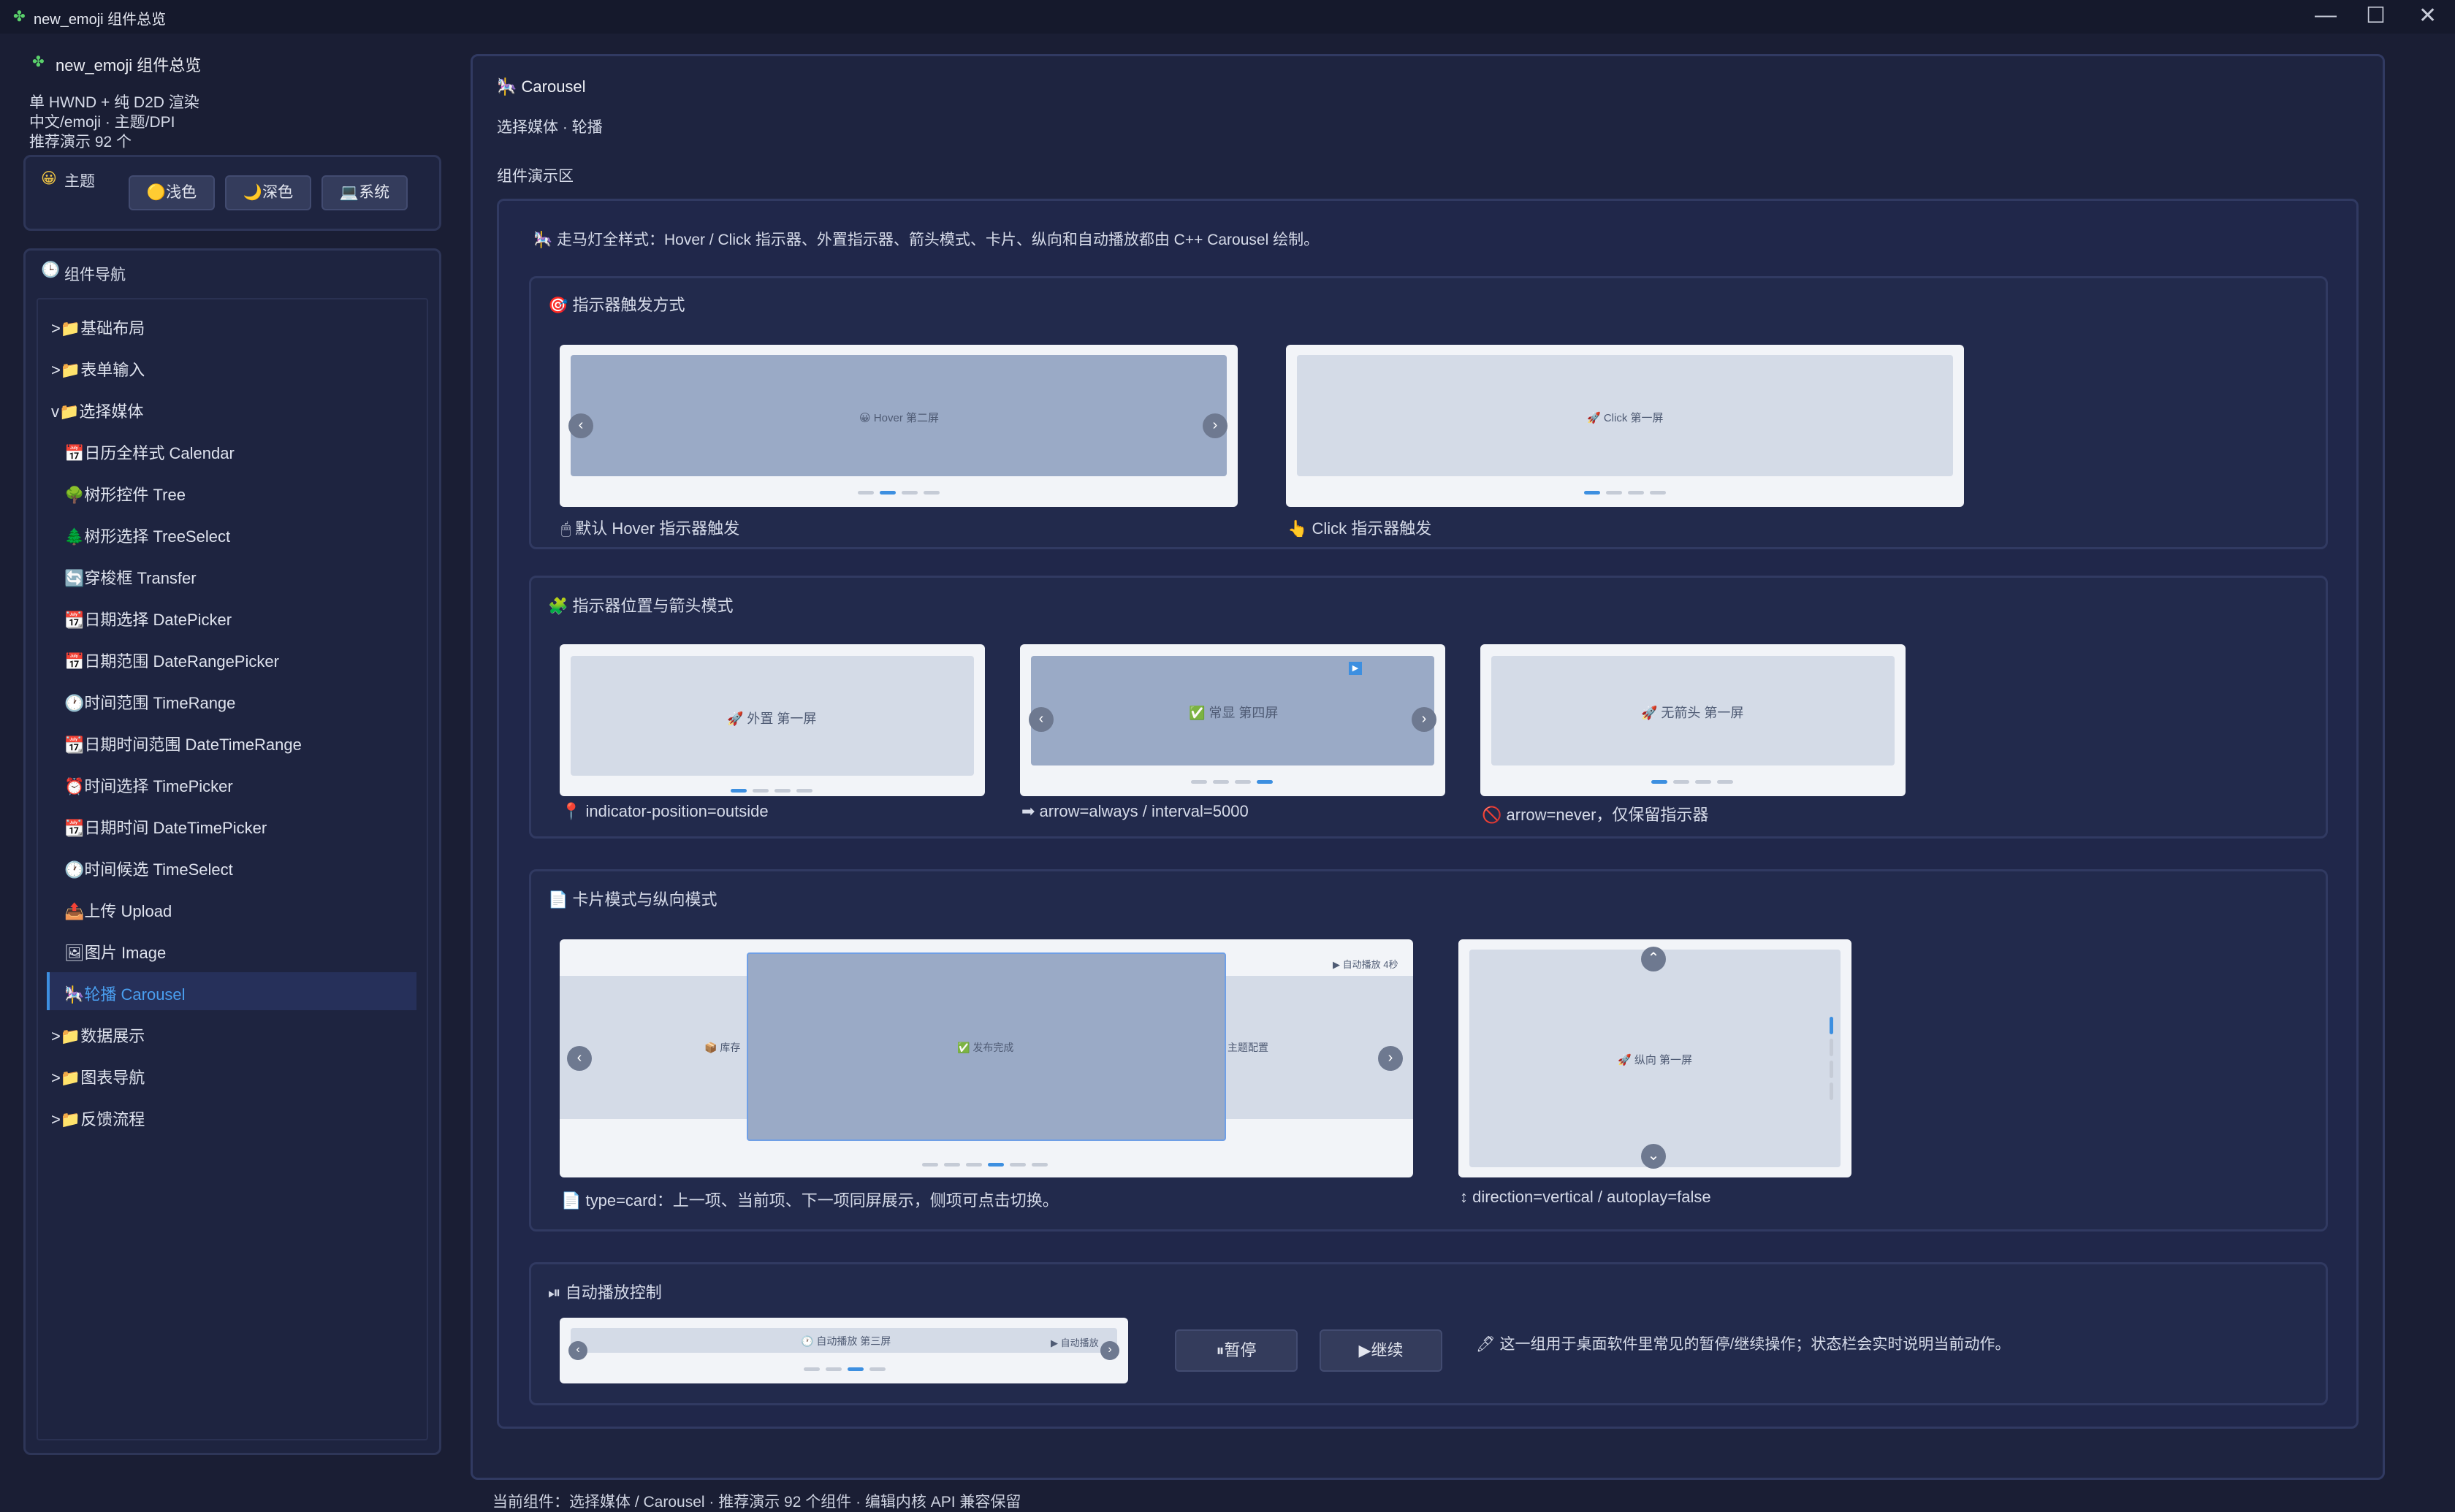 The image size is (2455, 1512). What do you see at coordinates (115, 952) in the screenshot?
I see `nav-item-image: 🖼图片 Image` at bounding box center [115, 952].